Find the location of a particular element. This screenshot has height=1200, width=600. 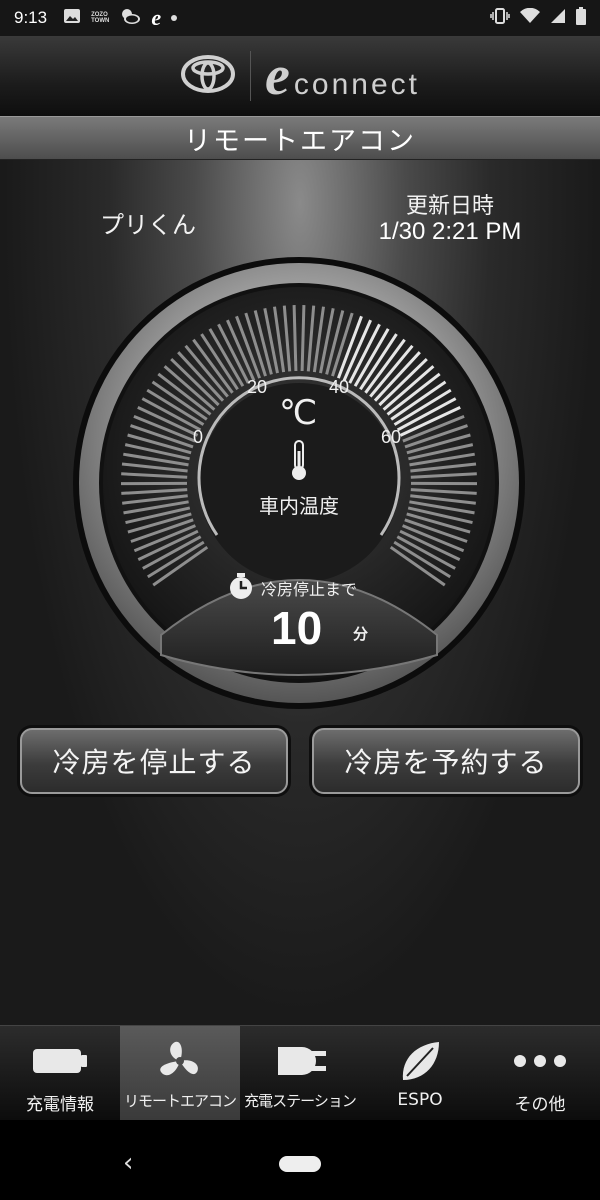

update-time-label: 更新日時 is located at coordinates (449, 206).